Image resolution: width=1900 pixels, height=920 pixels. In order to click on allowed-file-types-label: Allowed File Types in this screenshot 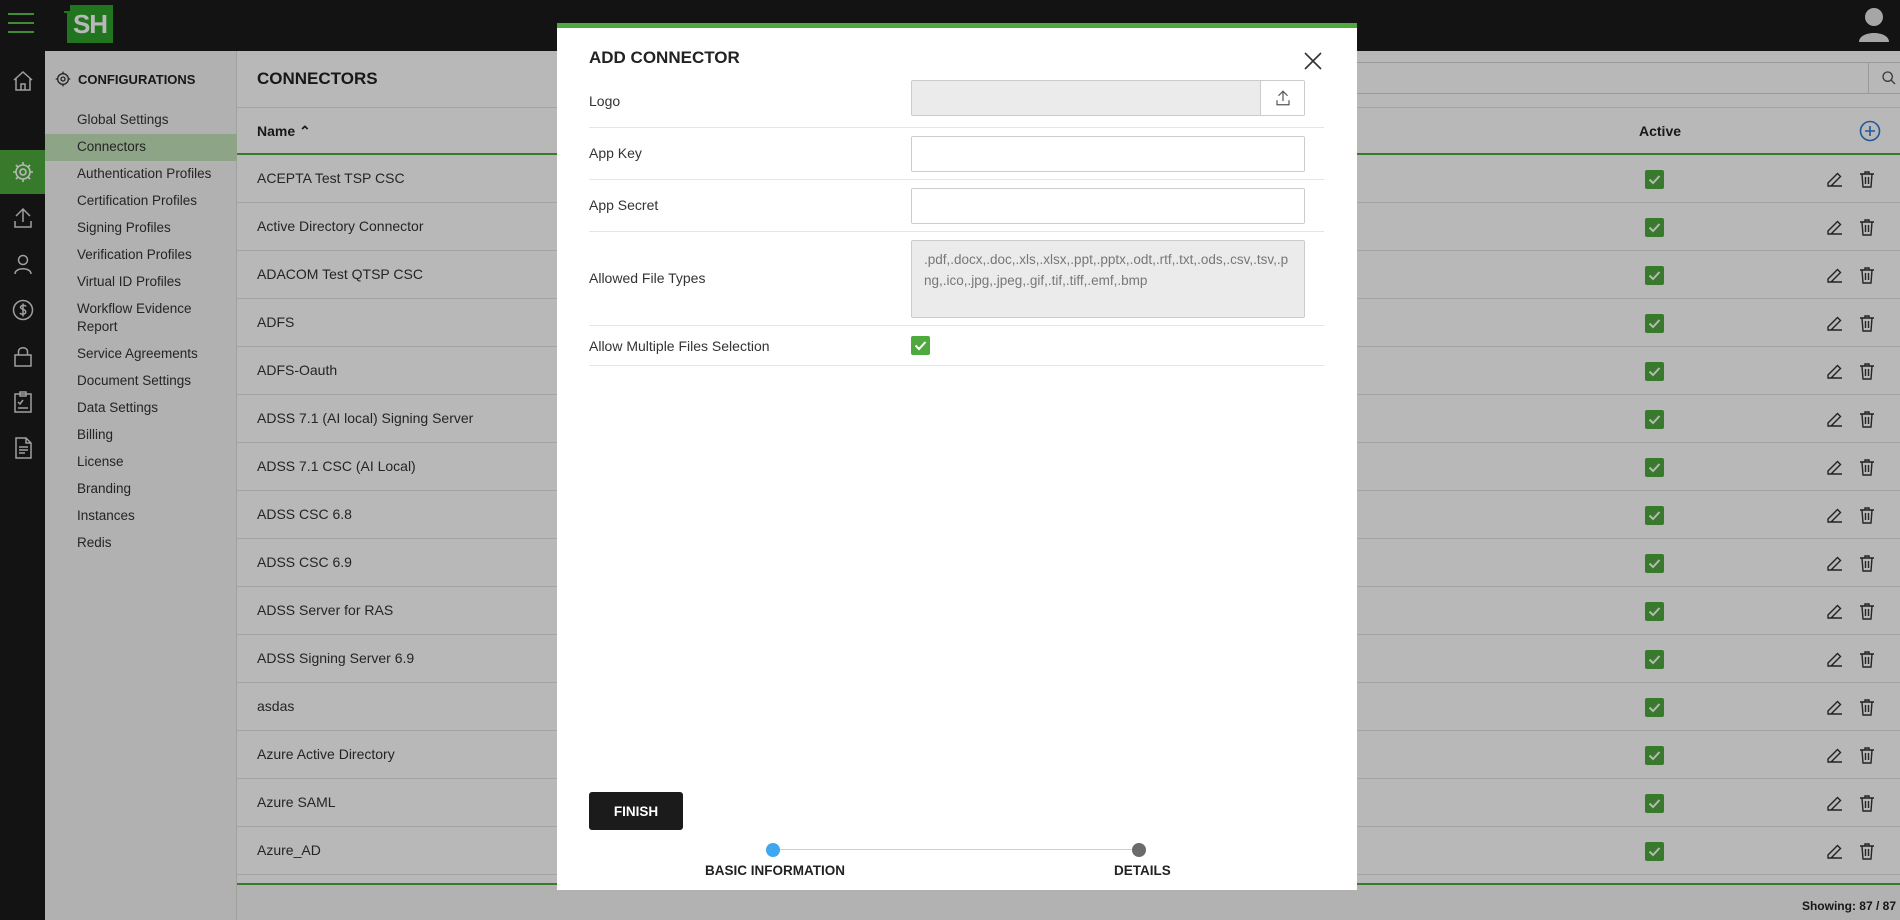, I will do `click(647, 278)`.